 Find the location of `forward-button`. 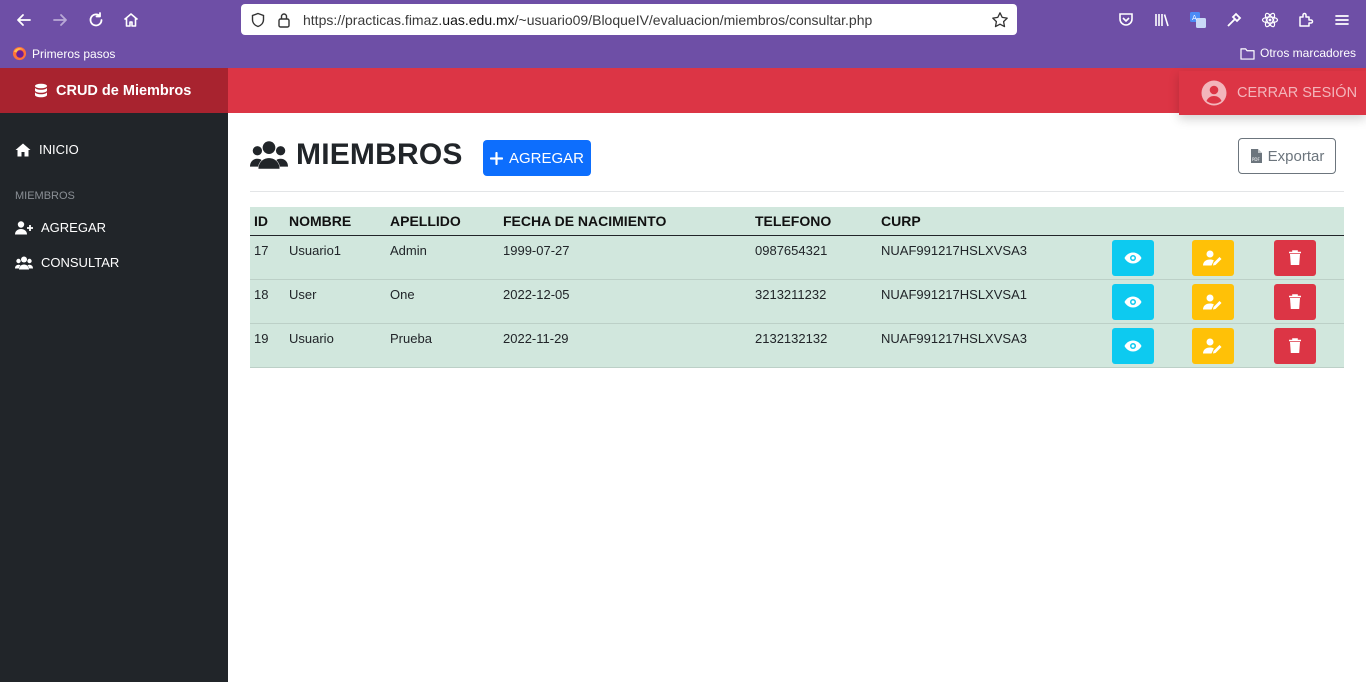

forward-button is located at coordinates (60, 20).